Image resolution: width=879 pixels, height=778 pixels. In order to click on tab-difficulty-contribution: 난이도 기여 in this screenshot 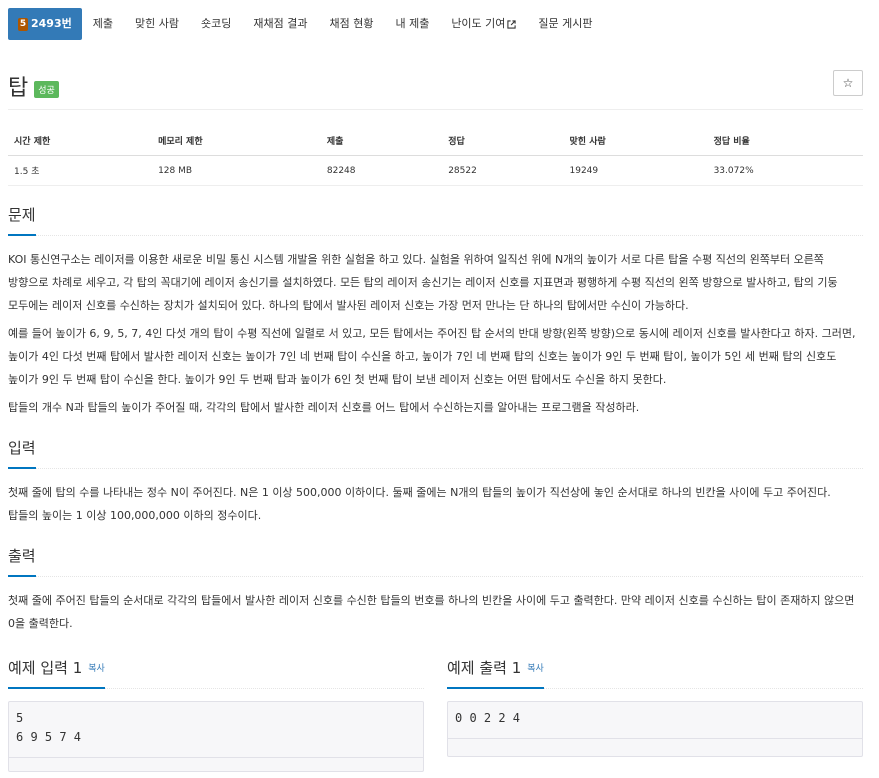, I will do `click(483, 24)`.